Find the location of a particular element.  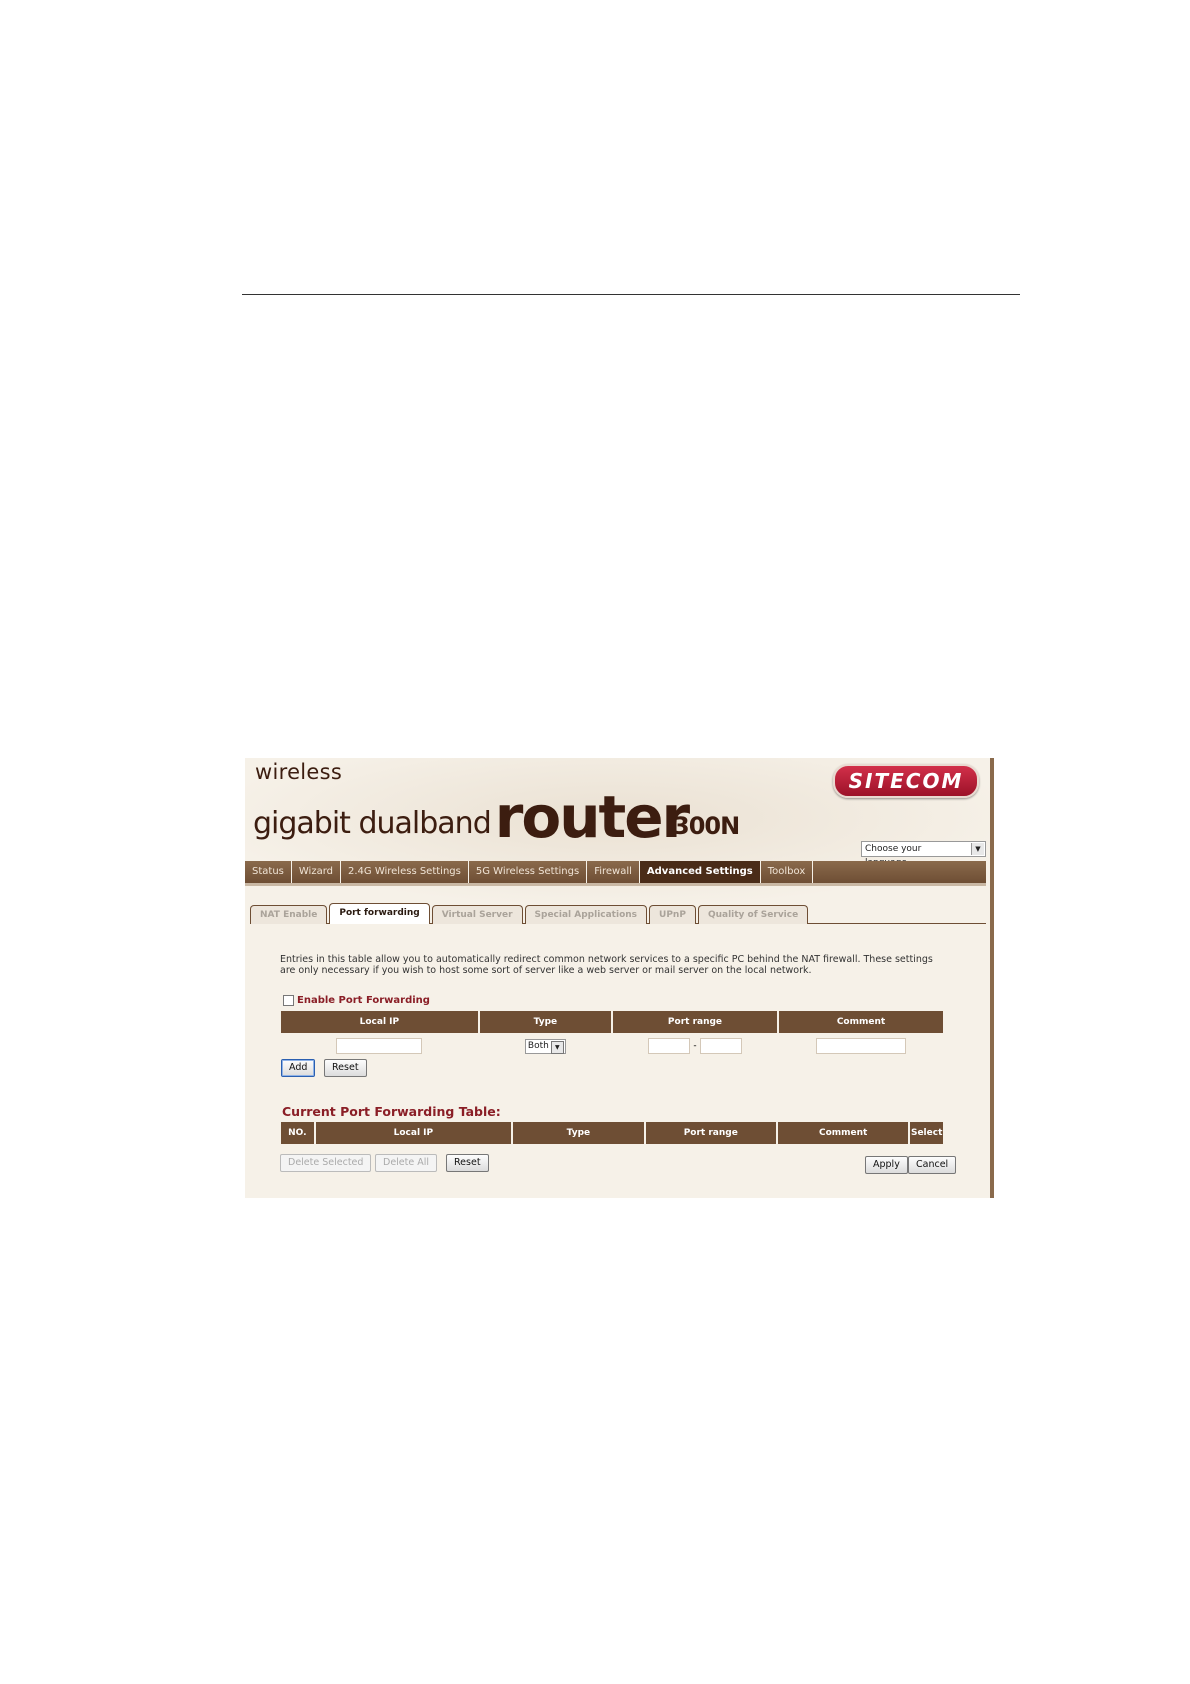

nav-item-5g-wireless: 5G Wireless Settings is located at coordinates (528, 872).